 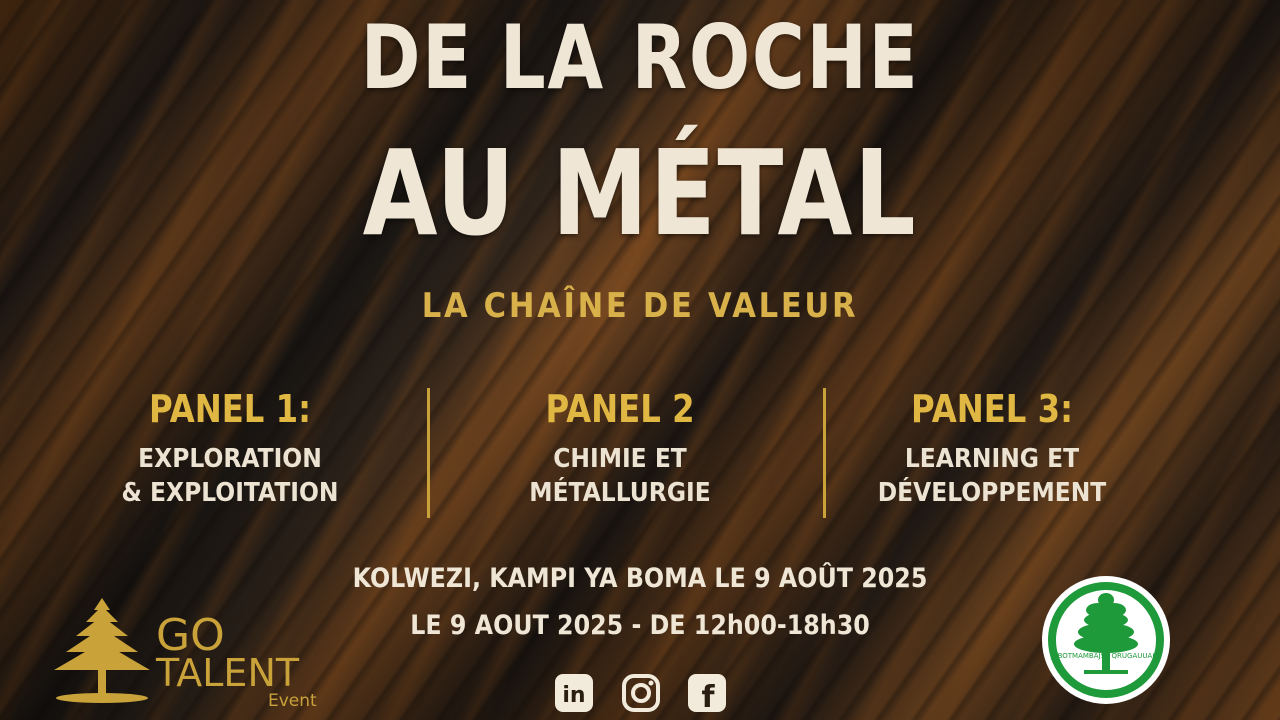 I want to click on panel-1-desc-line-2: & EXPLOITATION, so click(x=230, y=493).